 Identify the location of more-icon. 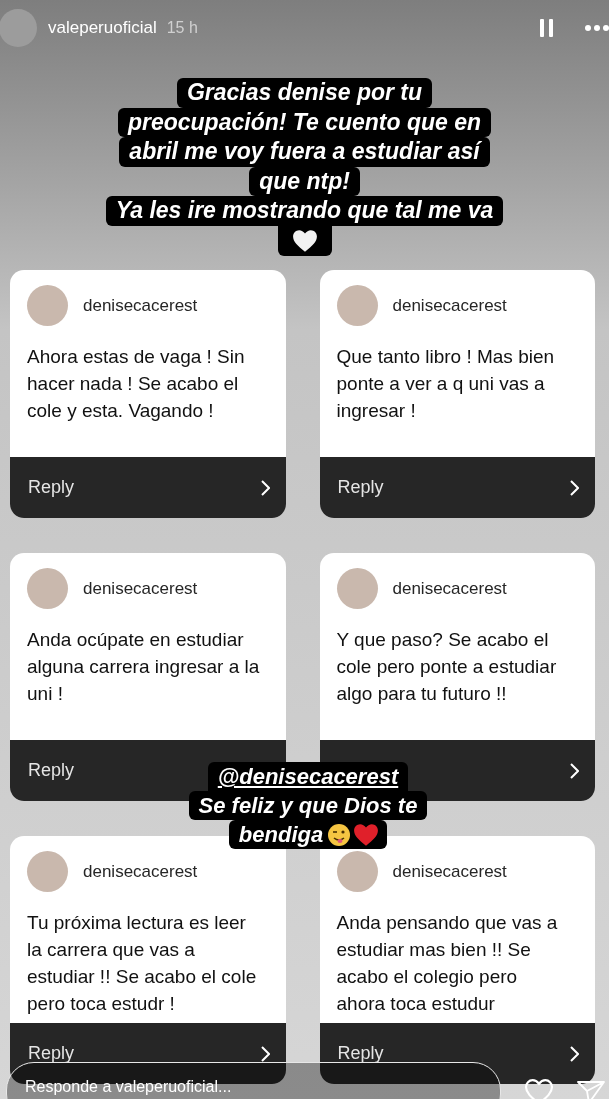
(597, 28).